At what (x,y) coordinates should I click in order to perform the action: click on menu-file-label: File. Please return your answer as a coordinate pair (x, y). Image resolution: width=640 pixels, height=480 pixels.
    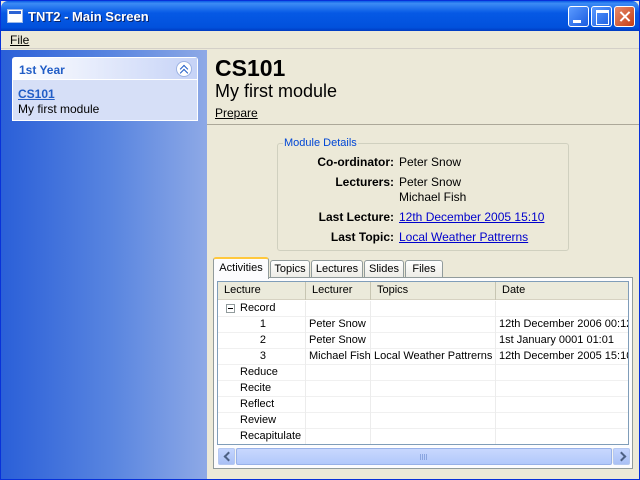
    Looking at the image, I should click on (20, 40).